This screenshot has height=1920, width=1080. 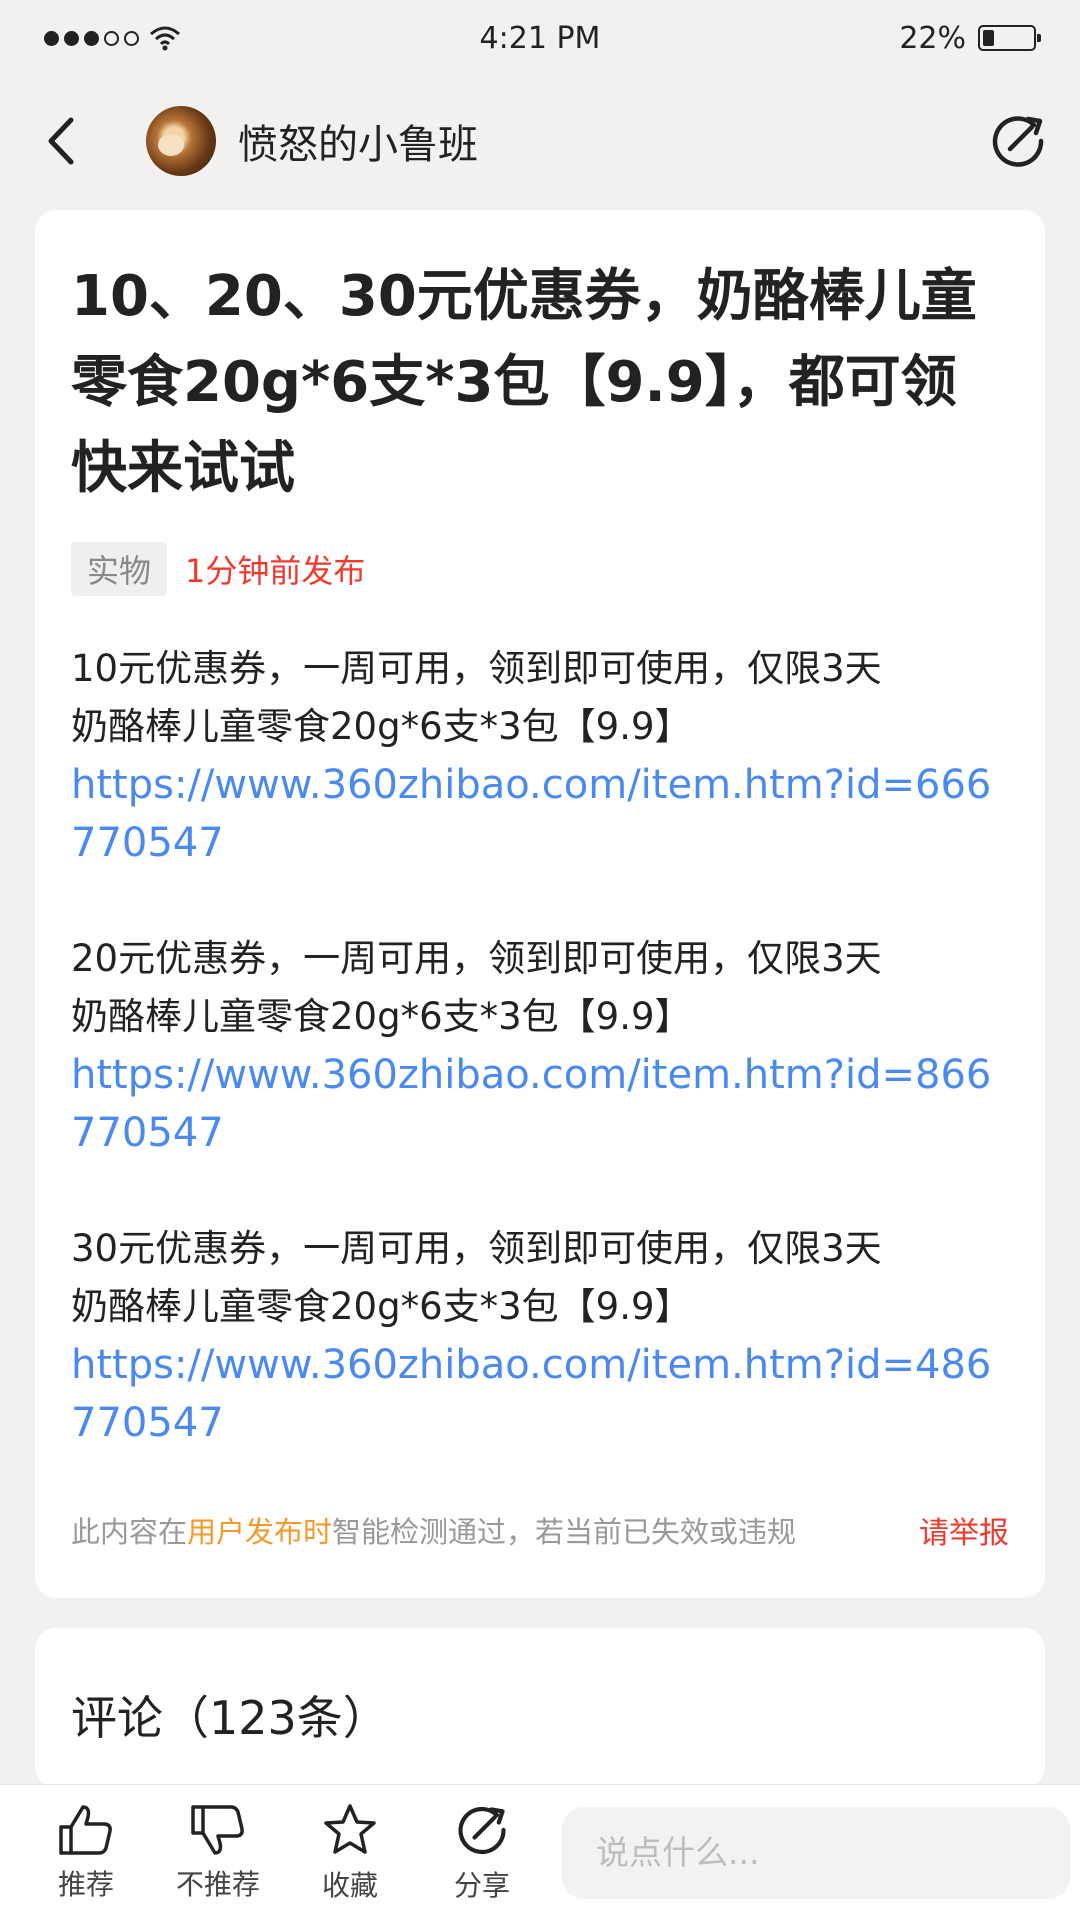 What do you see at coordinates (482, 1830) in the screenshot?
I see `share-icon` at bounding box center [482, 1830].